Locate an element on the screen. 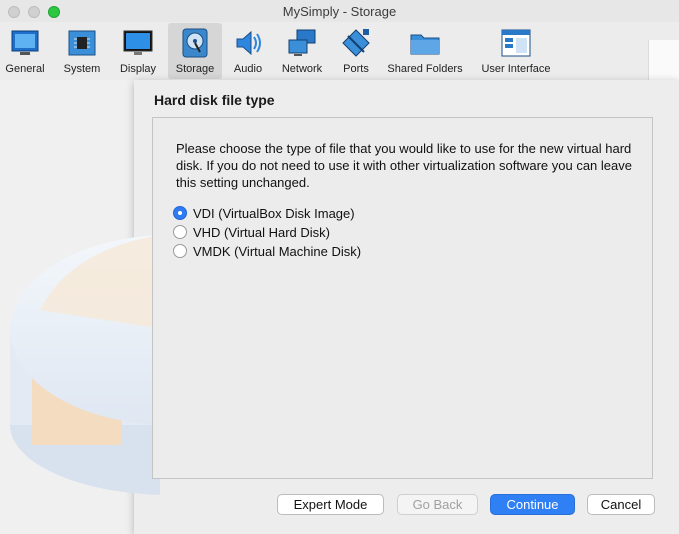  option-vdi: VDI (VirtualBox Disk Image) is located at coordinates (264, 213).